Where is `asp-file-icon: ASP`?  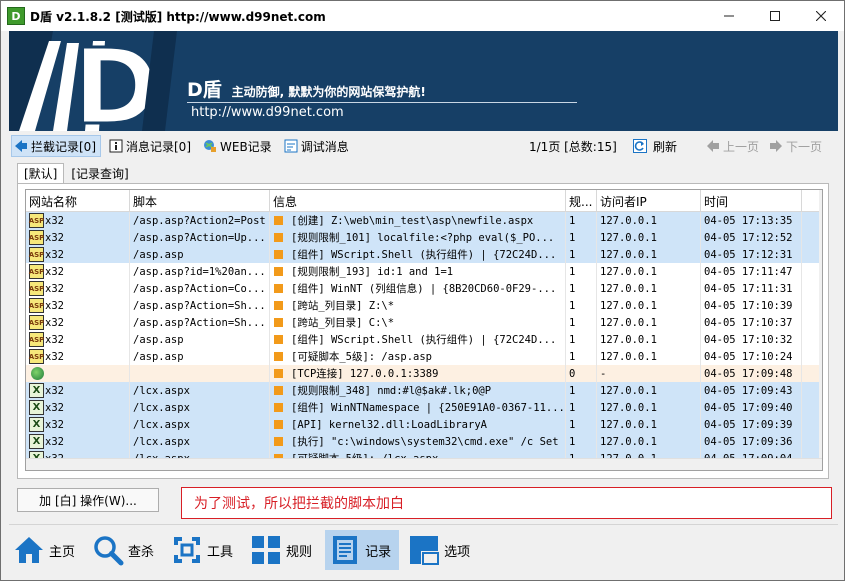 asp-file-icon: ASP is located at coordinates (36, 220).